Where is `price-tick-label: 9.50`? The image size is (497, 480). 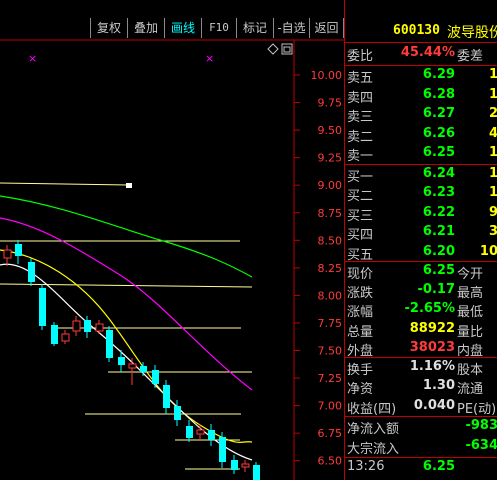
price-tick-label: 9.50 is located at coordinates (330, 130).